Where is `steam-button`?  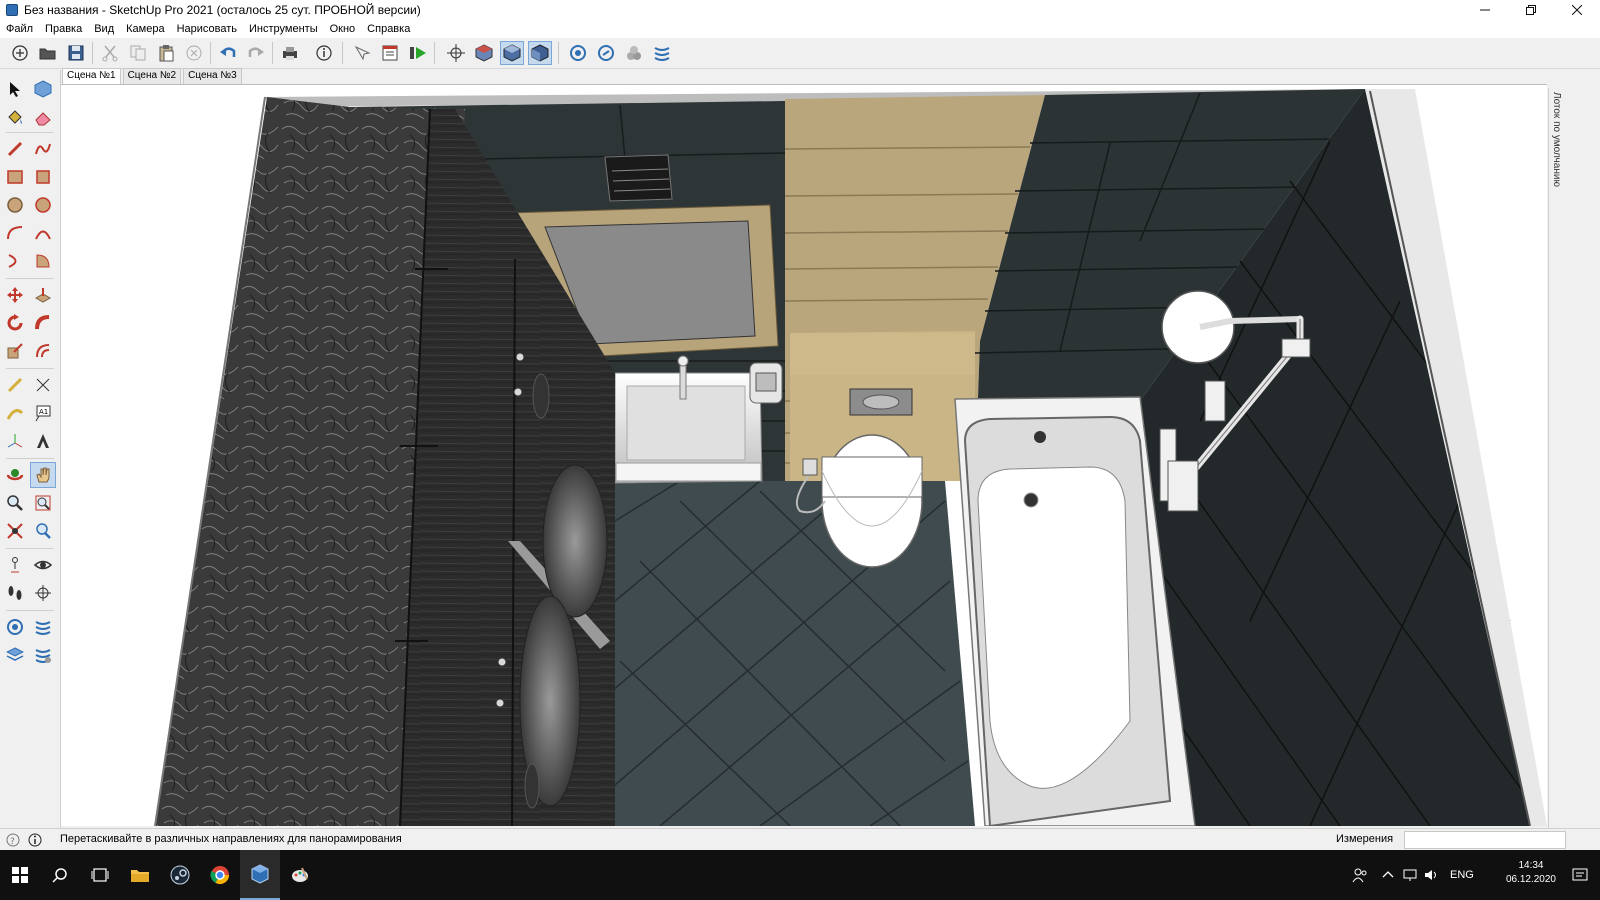 steam-button is located at coordinates (180, 875).